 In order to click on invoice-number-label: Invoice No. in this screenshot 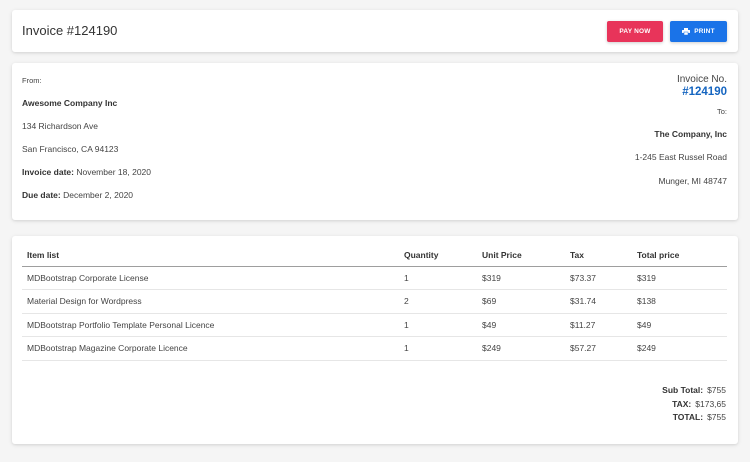, I will do `click(701, 79)`.